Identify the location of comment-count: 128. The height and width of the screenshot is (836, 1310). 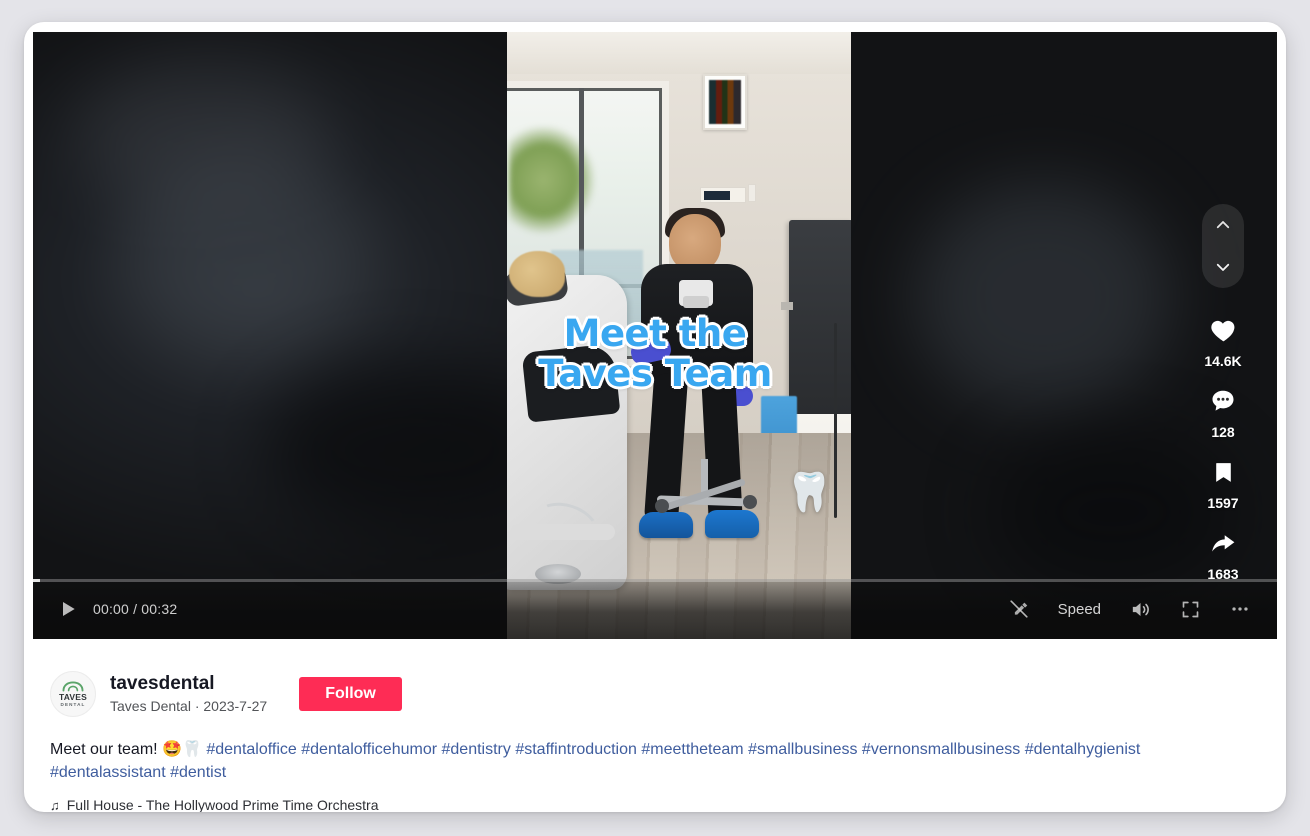
(1223, 432).